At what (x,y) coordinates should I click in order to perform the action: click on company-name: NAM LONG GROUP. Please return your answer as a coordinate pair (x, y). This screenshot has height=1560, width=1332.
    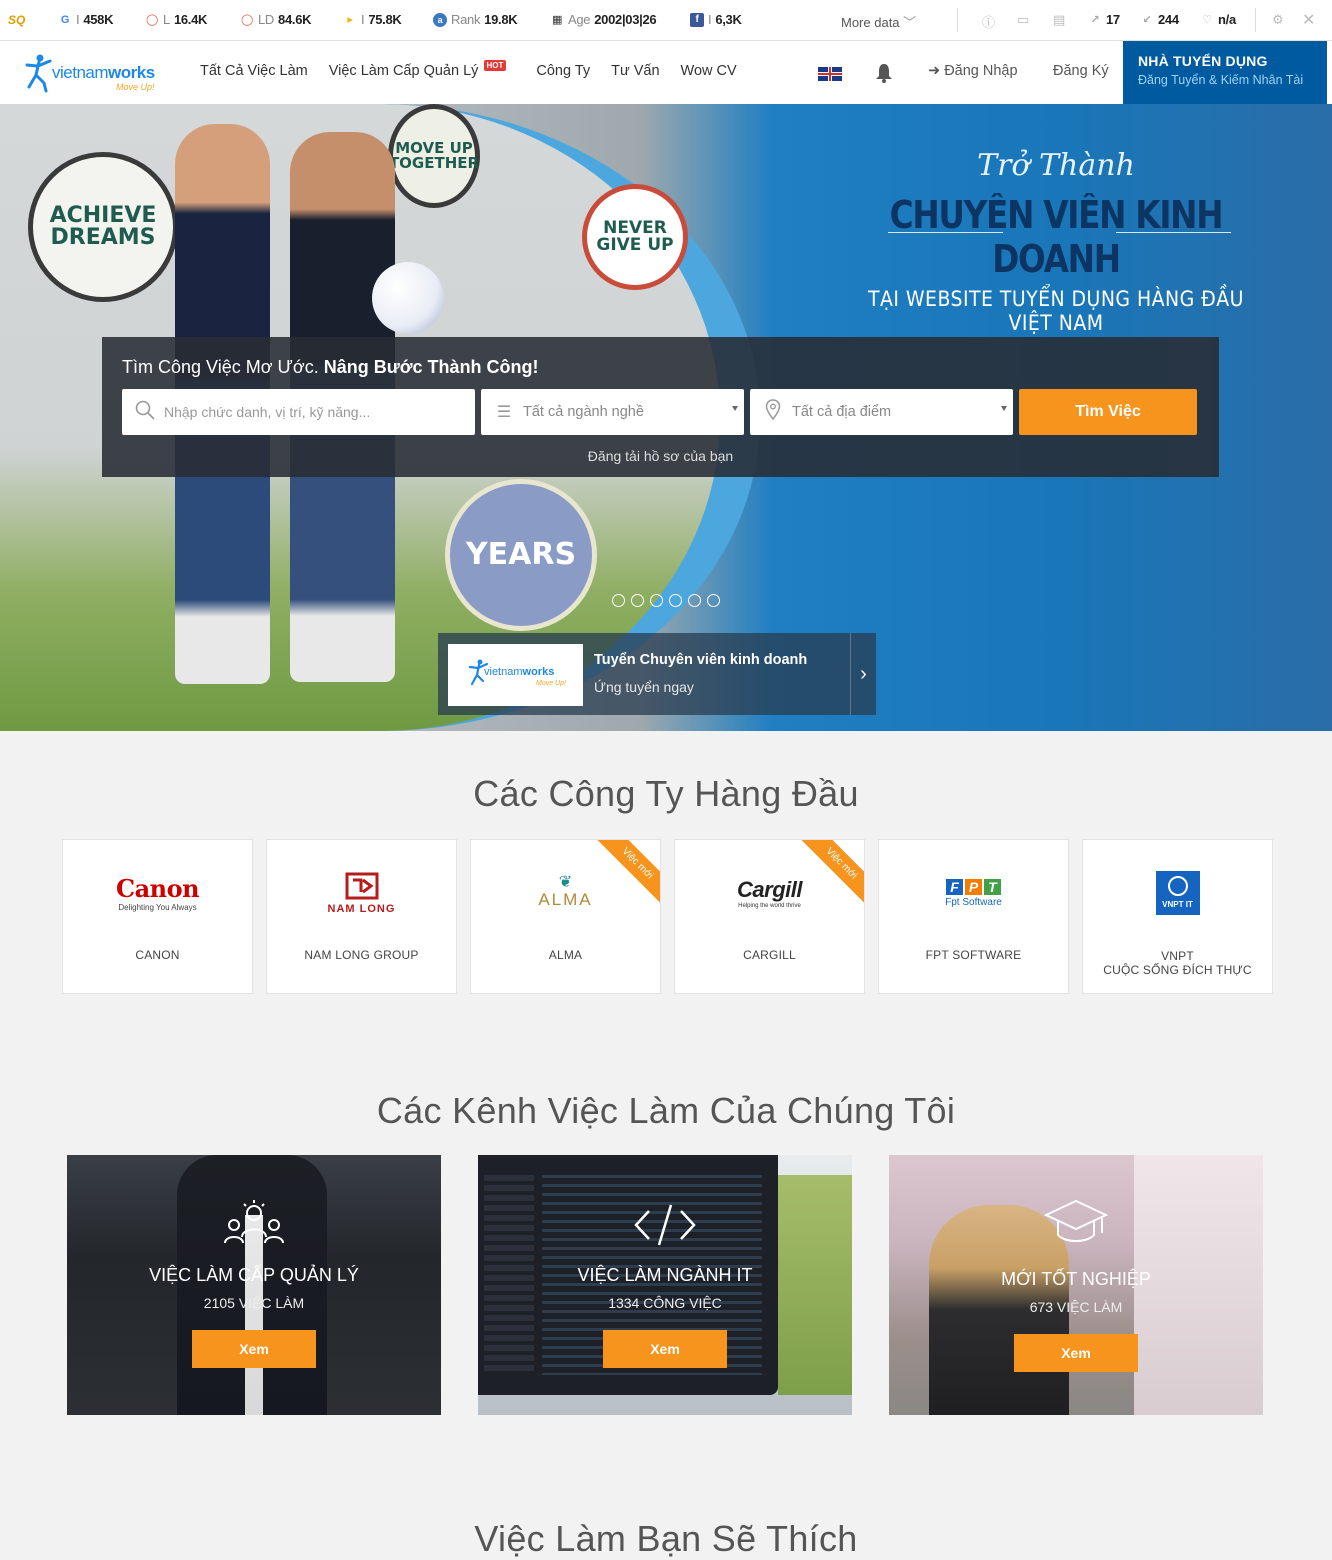
    Looking at the image, I should click on (361, 955).